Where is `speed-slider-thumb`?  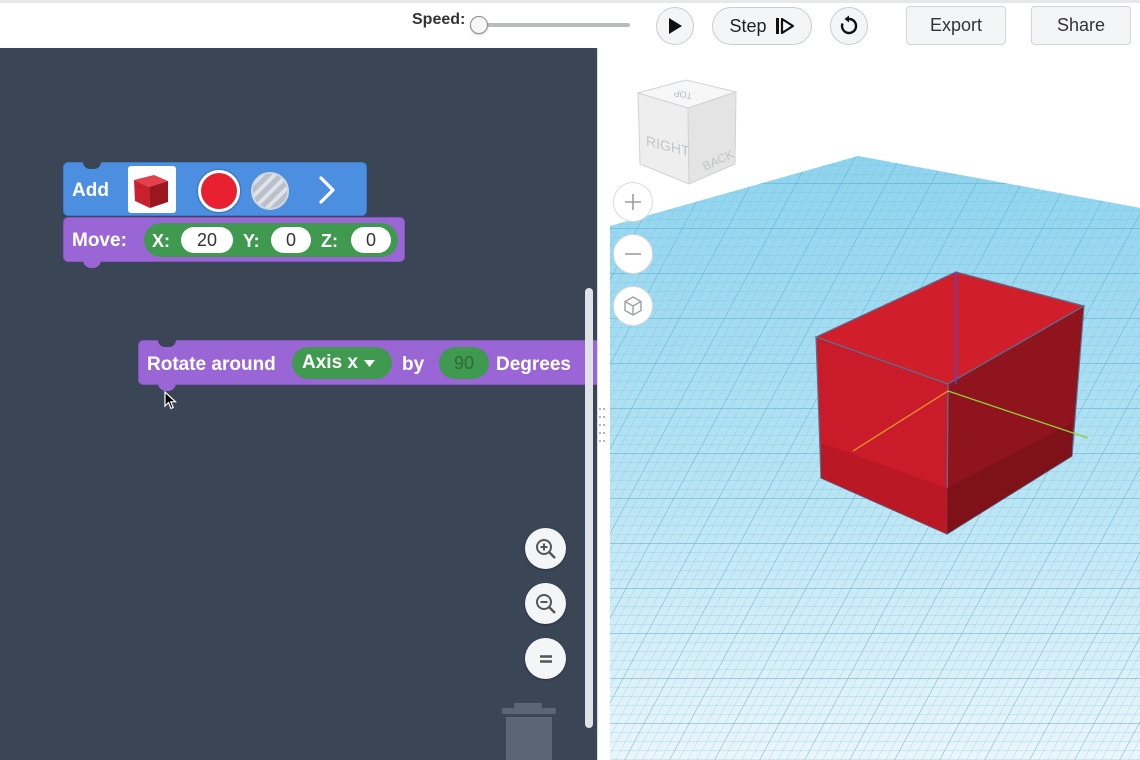
speed-slider-thumb is located at coordinates (479, 25).